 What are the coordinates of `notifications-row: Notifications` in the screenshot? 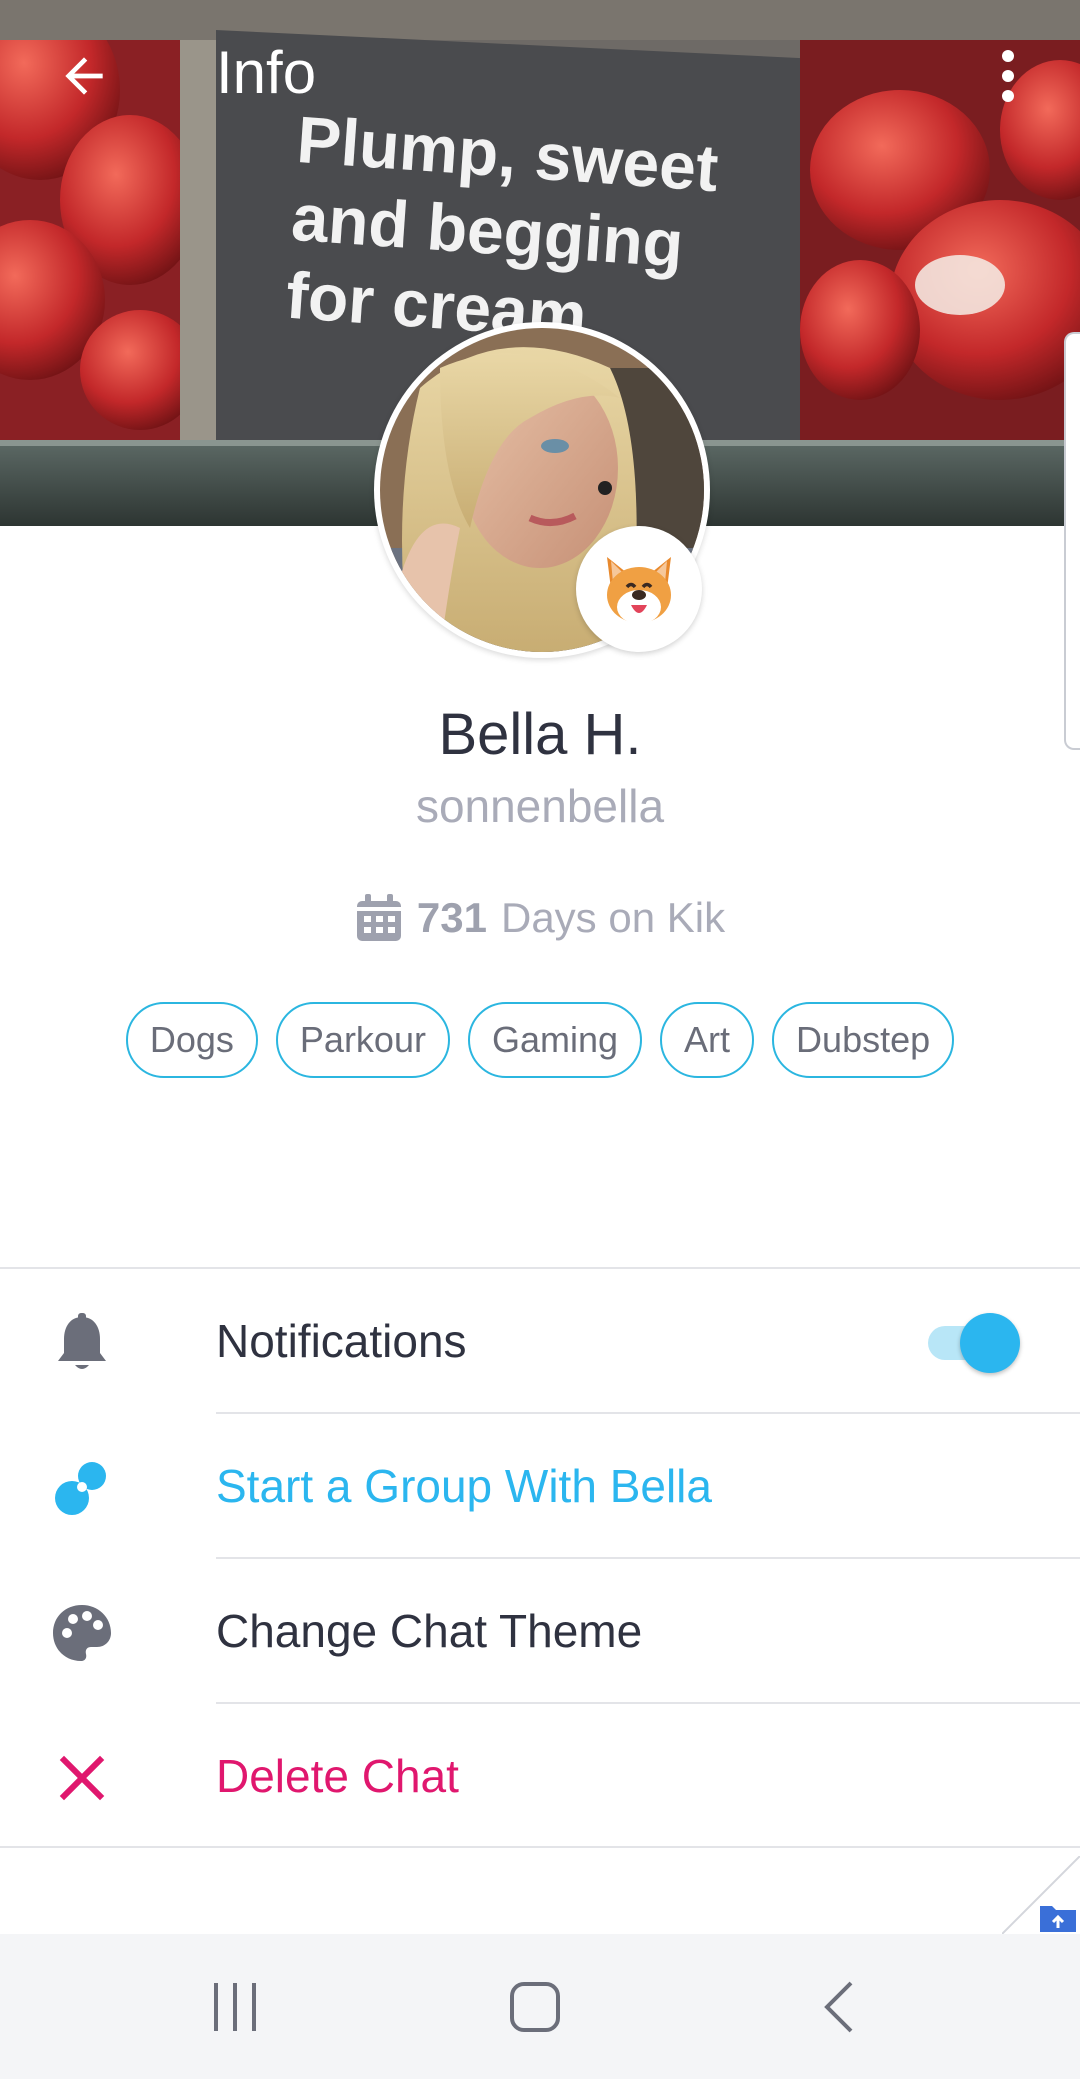 It's located at (540, 1341).